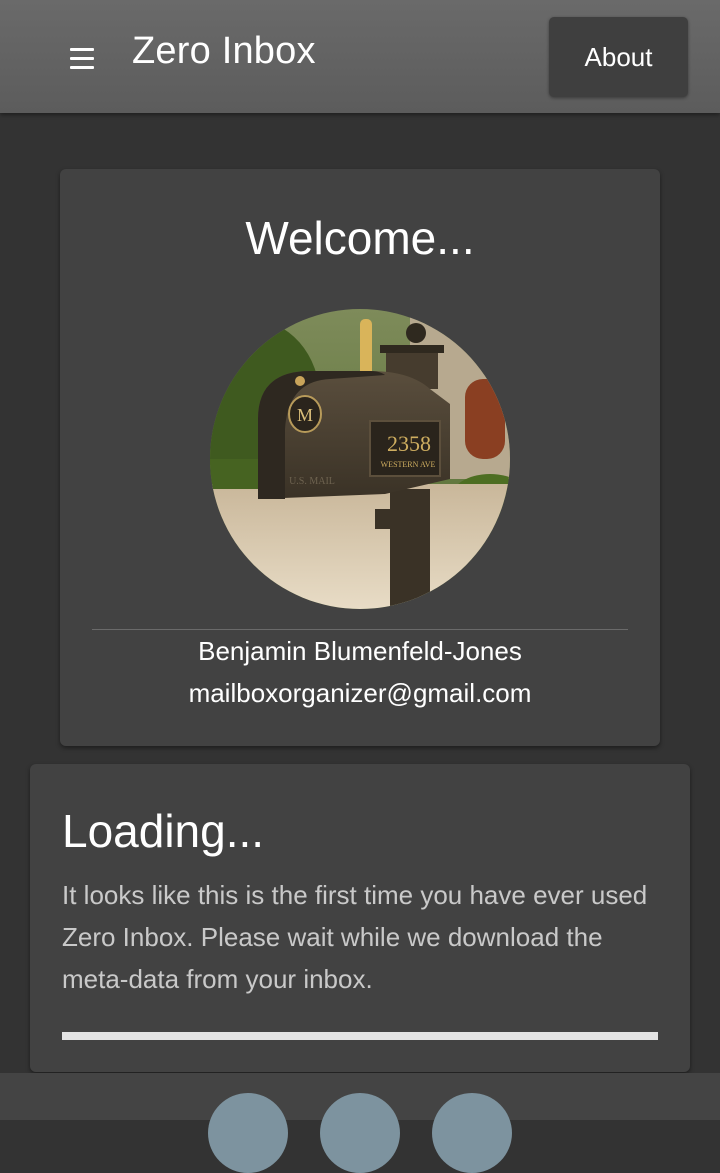 The height and width of the screenshot is (1173, 720). What do you see at coordinates (312, 481) in the screenshot?
I see `mailbox-brand: U.S. MAIL` at bounding box center [312, 481].